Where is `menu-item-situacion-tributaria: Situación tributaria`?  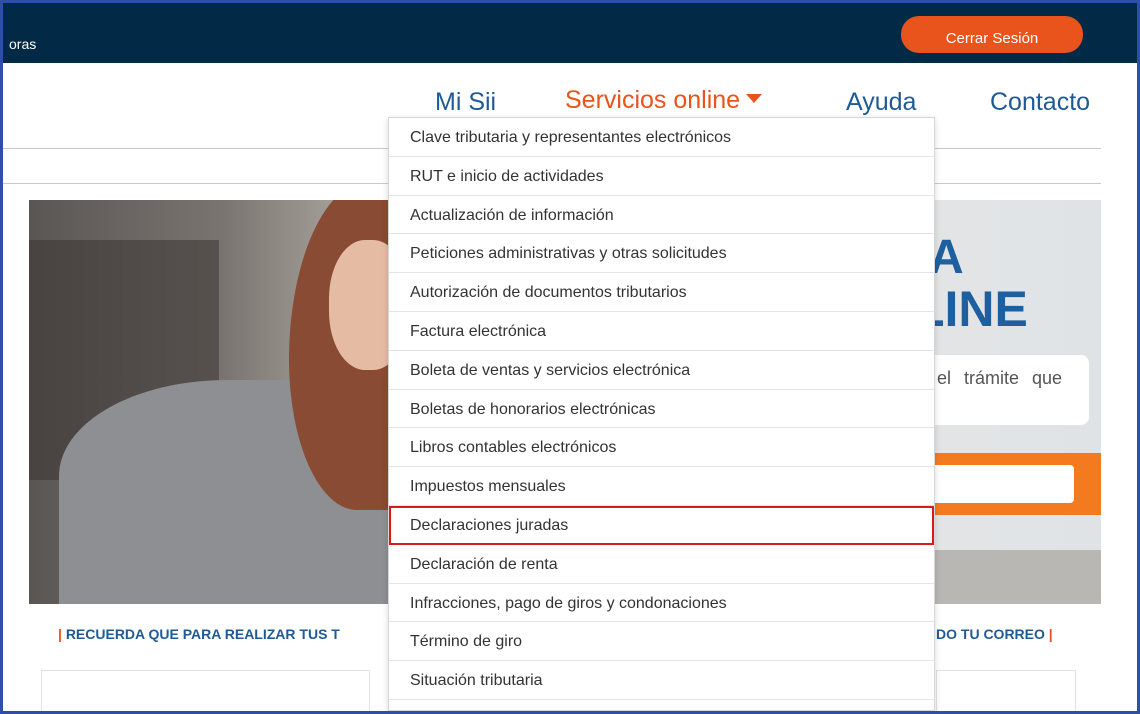
menu-item-situacion-tributaria: Situación tributaria is located at coordinates (661, 680).